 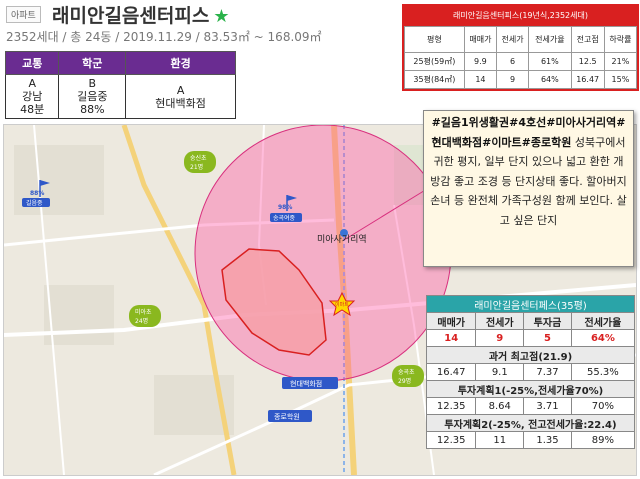 What do you see at coordinates (92, 63) in the screenshot?
I see `category-header-school: 학군` at bounding box center [92, 63].